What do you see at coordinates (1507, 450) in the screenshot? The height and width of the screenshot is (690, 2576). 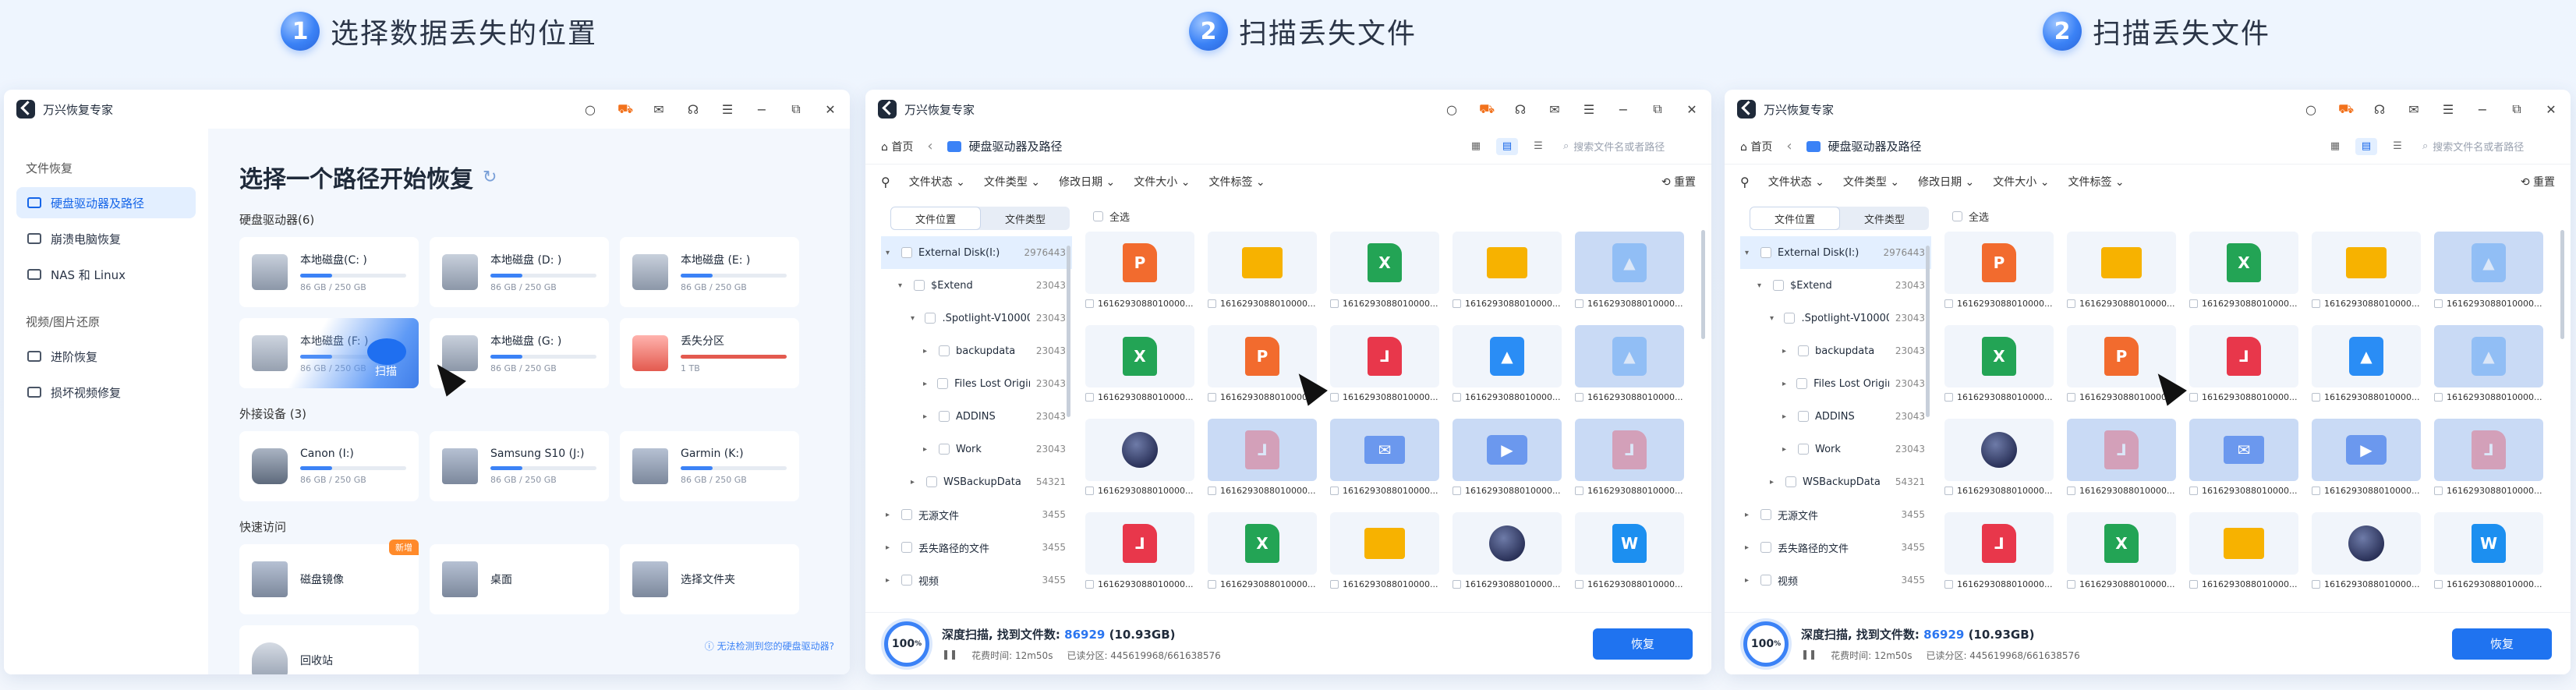 I see `file-thumbnail: ▶` at bounding box center [1507, 450].